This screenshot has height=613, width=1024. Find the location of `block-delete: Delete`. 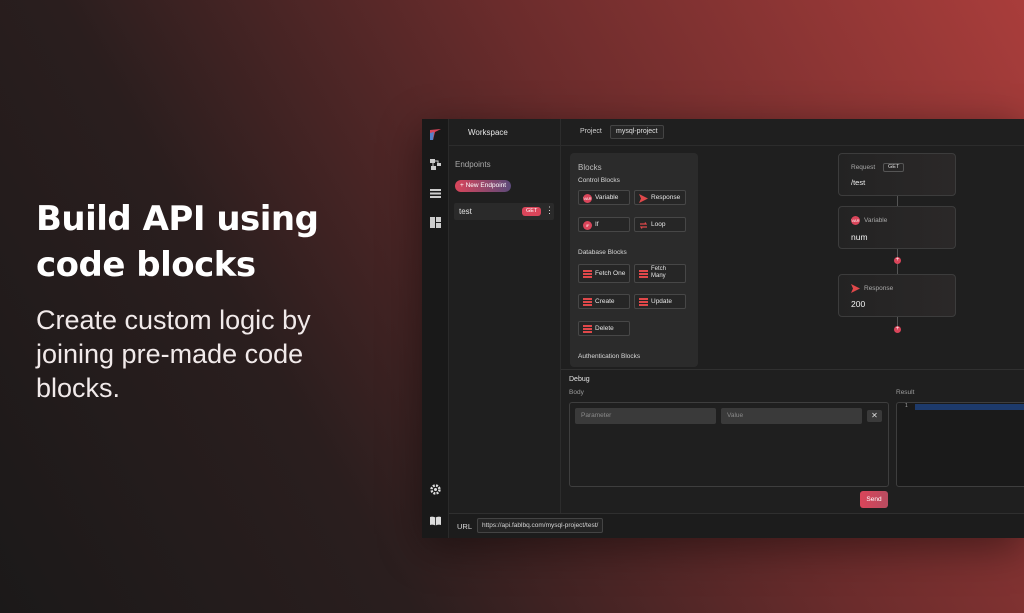

block-delete: Delete is located at coordinates (604, 328).